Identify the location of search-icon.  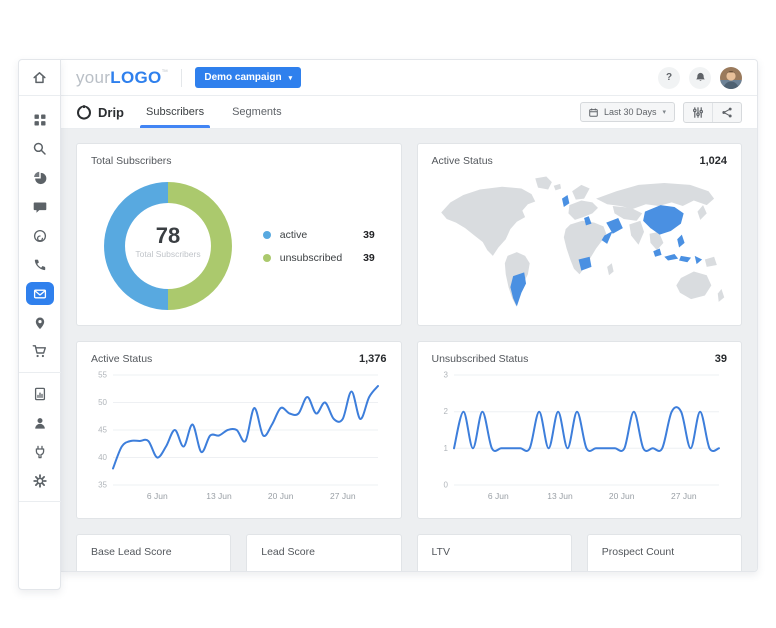
(39, 148).